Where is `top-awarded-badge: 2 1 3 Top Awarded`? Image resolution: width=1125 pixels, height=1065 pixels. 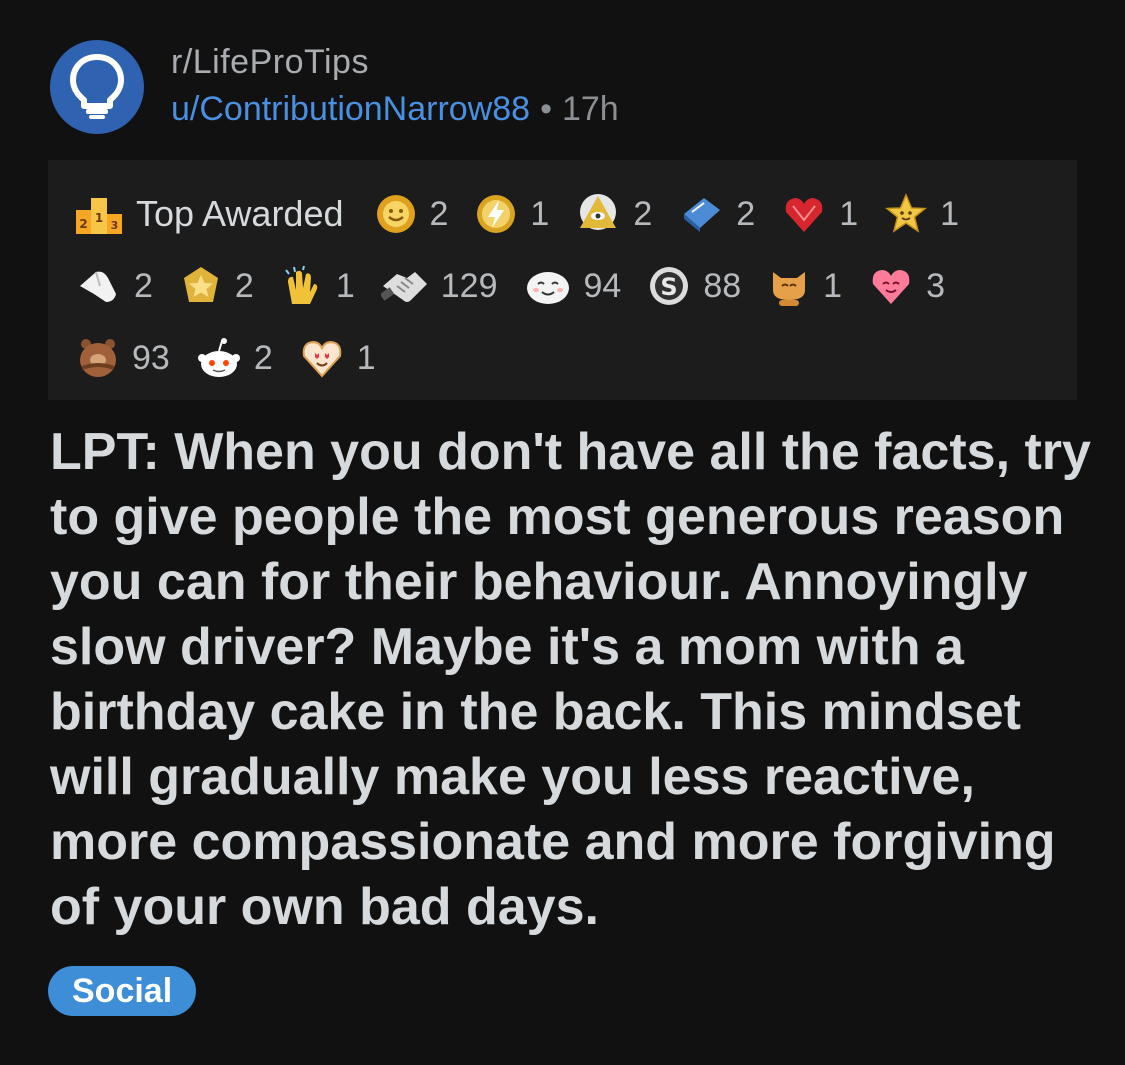
top-awarded-badge: 2 1 3 Top Awarded is located at coordinates (210, 214).